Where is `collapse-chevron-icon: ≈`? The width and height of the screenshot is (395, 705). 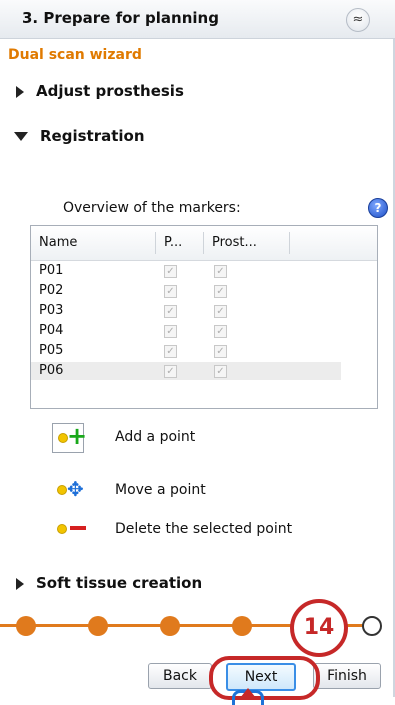 collapse-chevron-icon: ≈ is located at coordinates (358, 20).